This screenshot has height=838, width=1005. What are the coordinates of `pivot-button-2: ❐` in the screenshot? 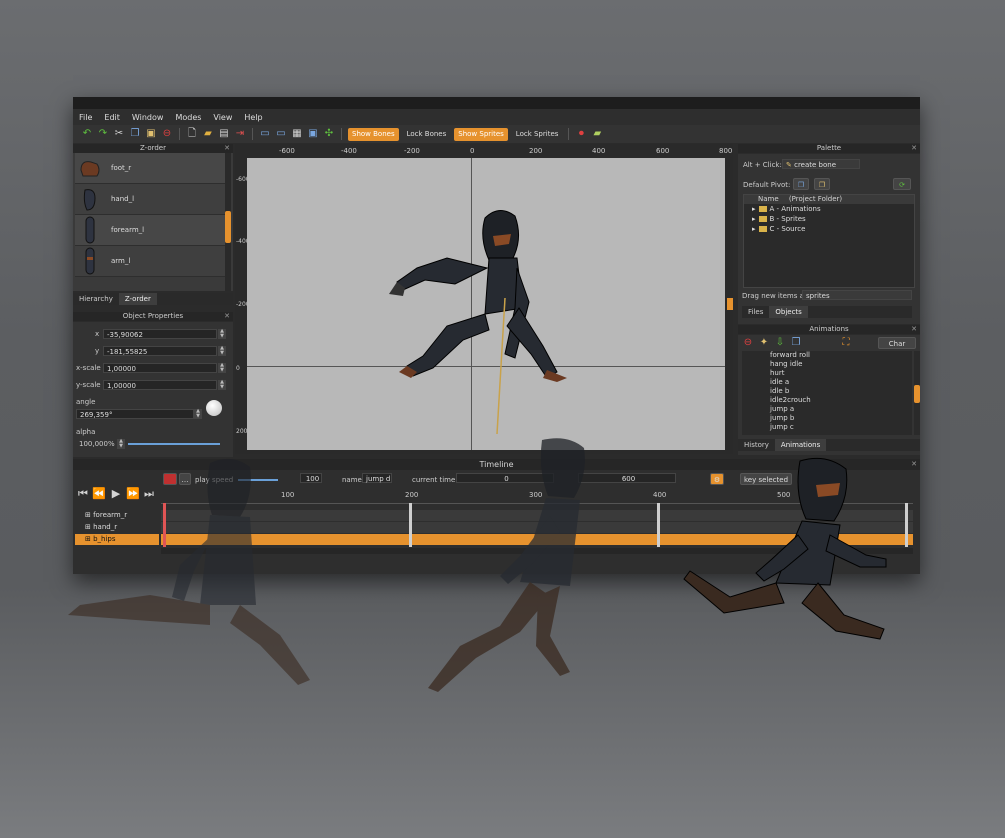 It's located at (822, 184).